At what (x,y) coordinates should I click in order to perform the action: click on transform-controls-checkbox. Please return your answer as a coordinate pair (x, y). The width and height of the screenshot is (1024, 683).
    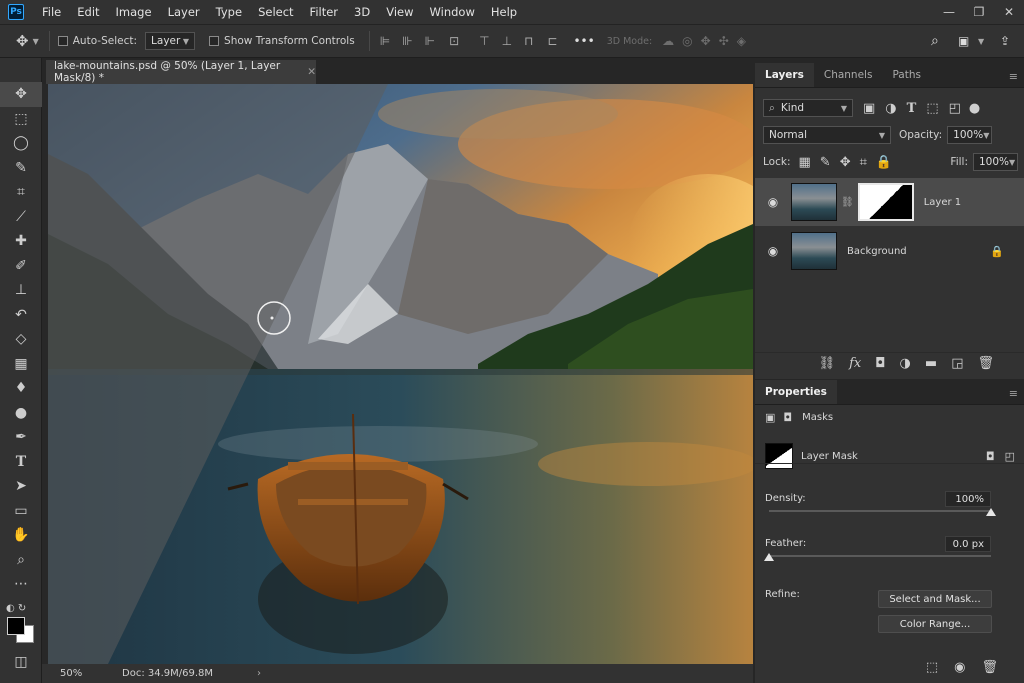
    Looking at the image, I should click on (214, 41).